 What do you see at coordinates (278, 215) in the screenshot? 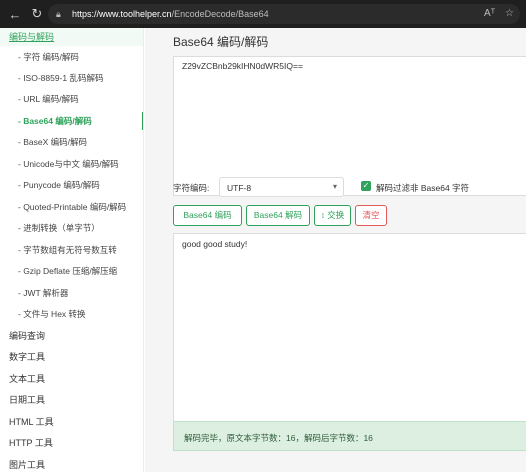
I see `base64-decode-button: Base64 解码` at bounding box center [278, 215].